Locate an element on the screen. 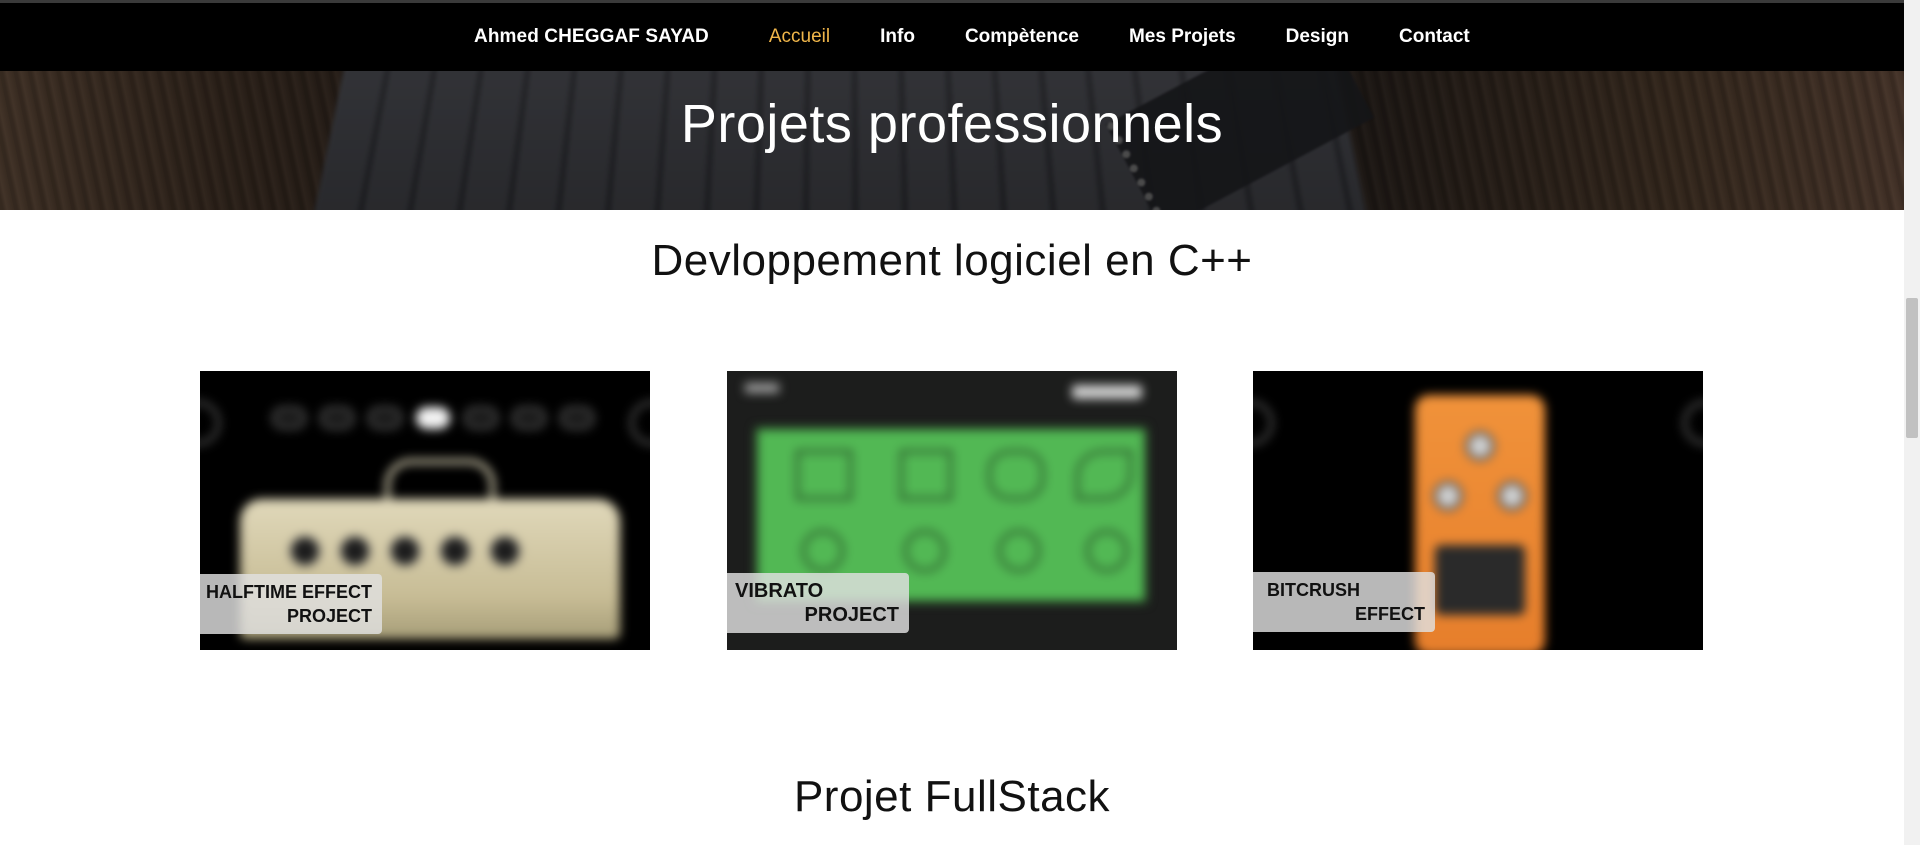 Image resolution: width=1920 pixels, height=845 pixels. hero-title: Projets professionnels is located at coordinates (952, 124).